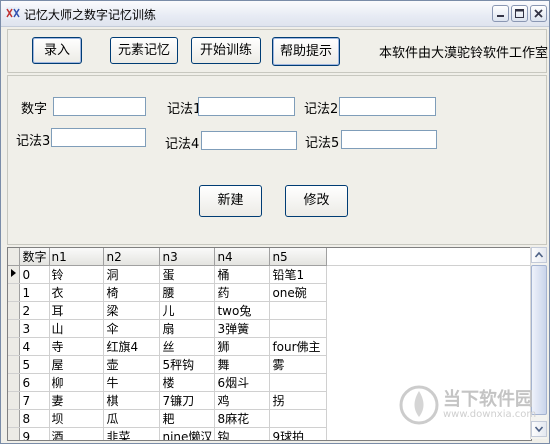 The height and width of the screenshot is (444, 550). Describe the element at coordinates (242, 257) in the screenshot. I see `column-header-4: n4` at that location.